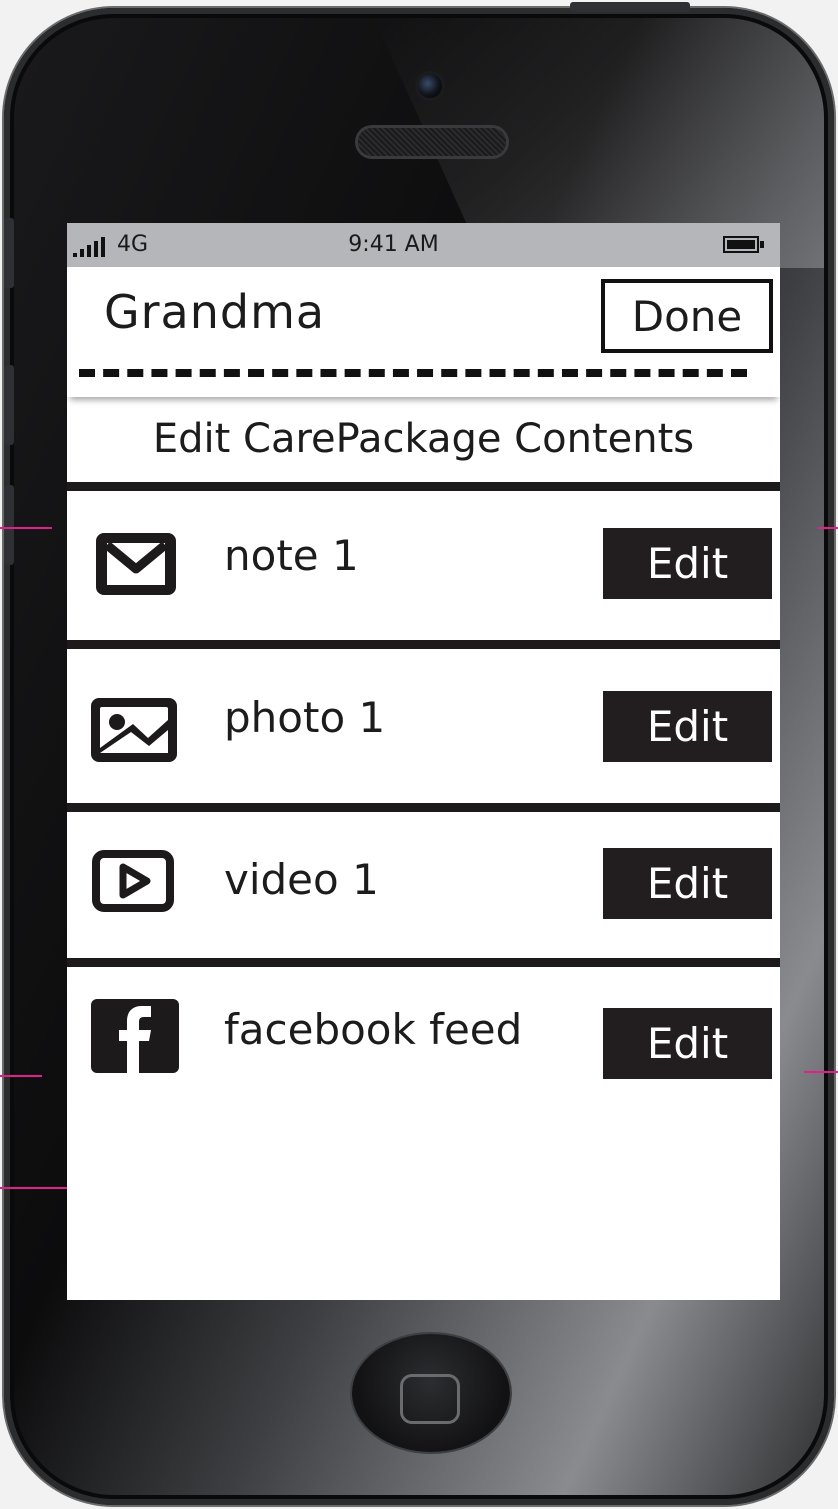  I want to click on edit-note-button: Edit, so click(687, 563).